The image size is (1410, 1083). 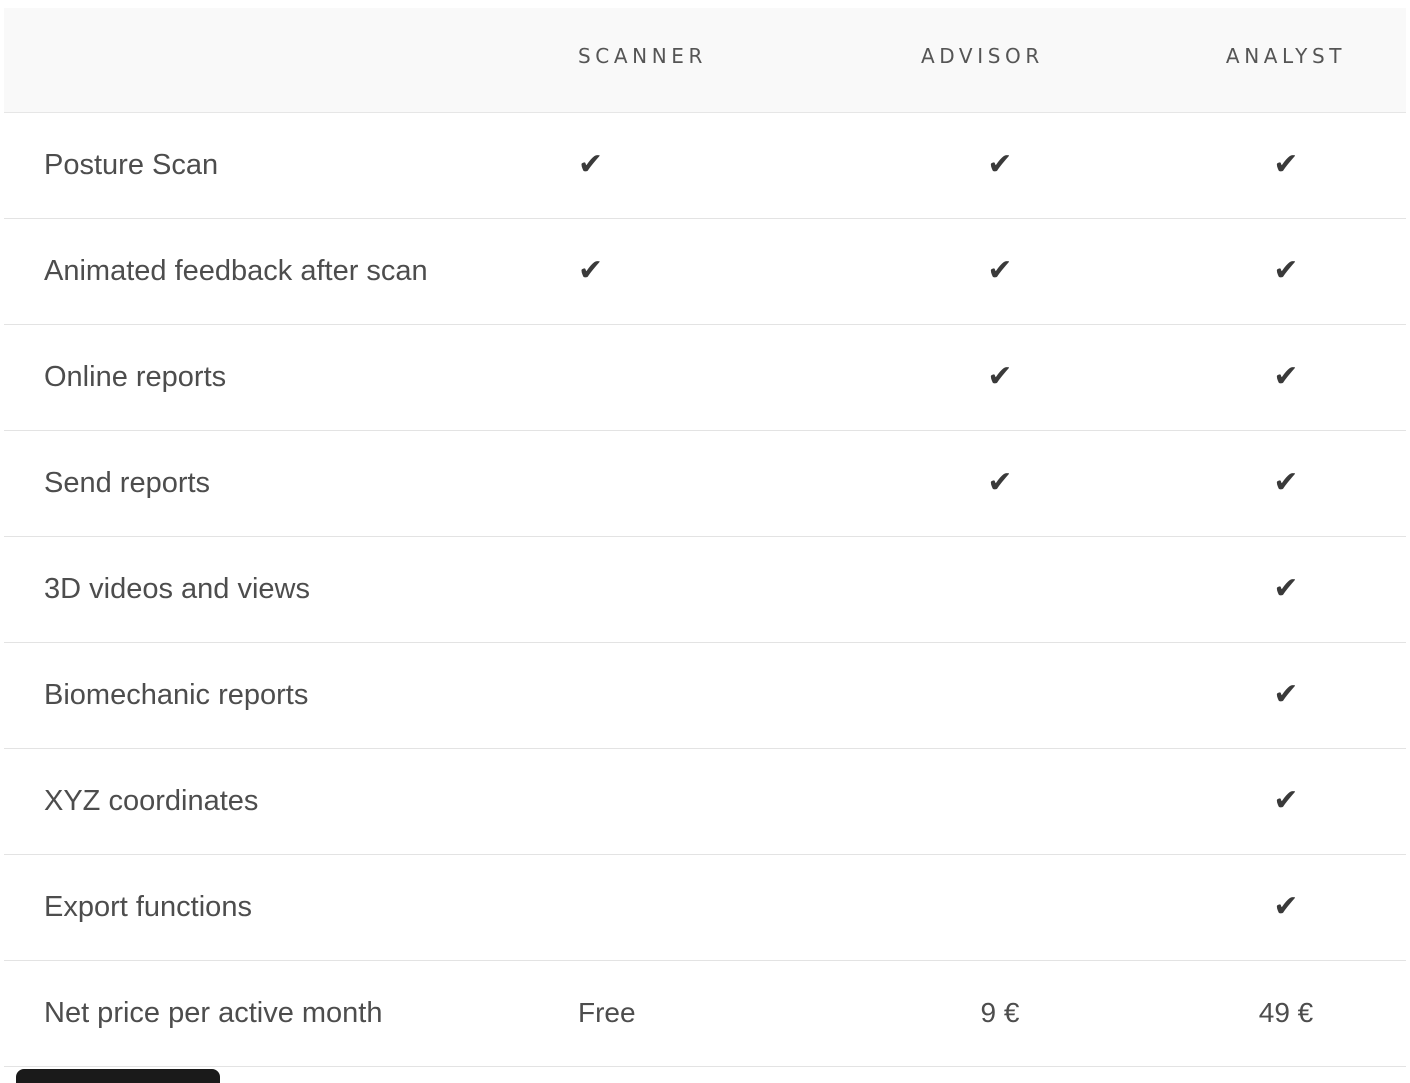 What do you see at coordinates (118, 1076) in the screenshot?
I see `bottom-tab-handle` at bounding box center [118, 1076].